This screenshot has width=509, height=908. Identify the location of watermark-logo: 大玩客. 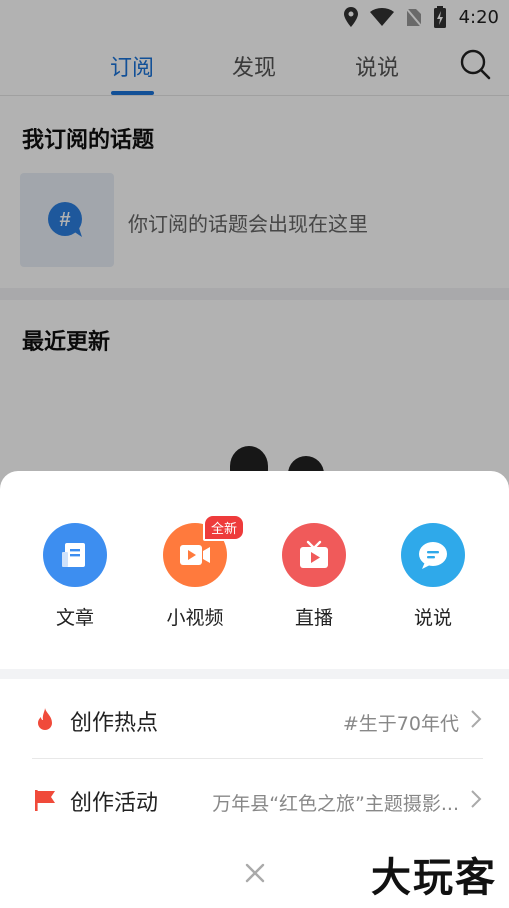
(434, 878).